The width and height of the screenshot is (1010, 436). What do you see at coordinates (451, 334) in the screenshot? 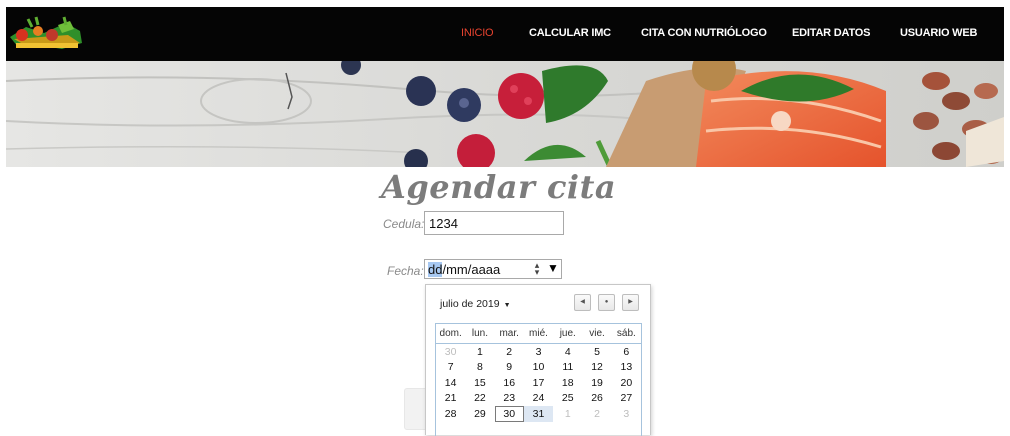
I see `weekday-header: dom.` at bounding box center [451, 334].